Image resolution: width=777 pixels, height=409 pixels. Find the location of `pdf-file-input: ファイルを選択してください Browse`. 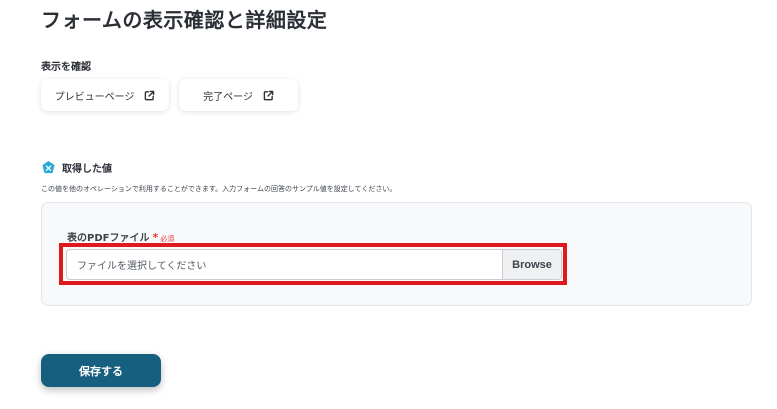

pdf-file-input: ファイルを選択してください Browse is located at coordinates (314, 264).